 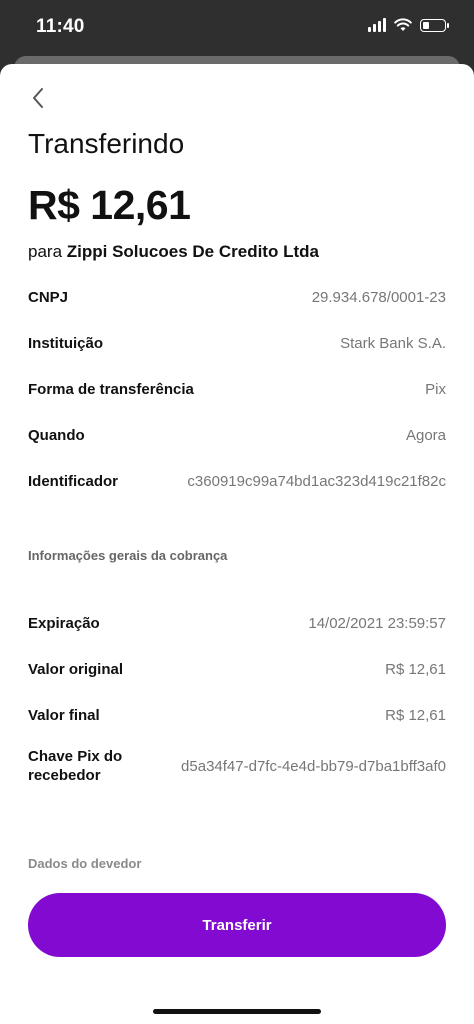 What do you see at coordinates (377, 623) in the screenshot?
I see `detail-value: 14/02/2021 23:59:57` at bounding box center [377, 623].